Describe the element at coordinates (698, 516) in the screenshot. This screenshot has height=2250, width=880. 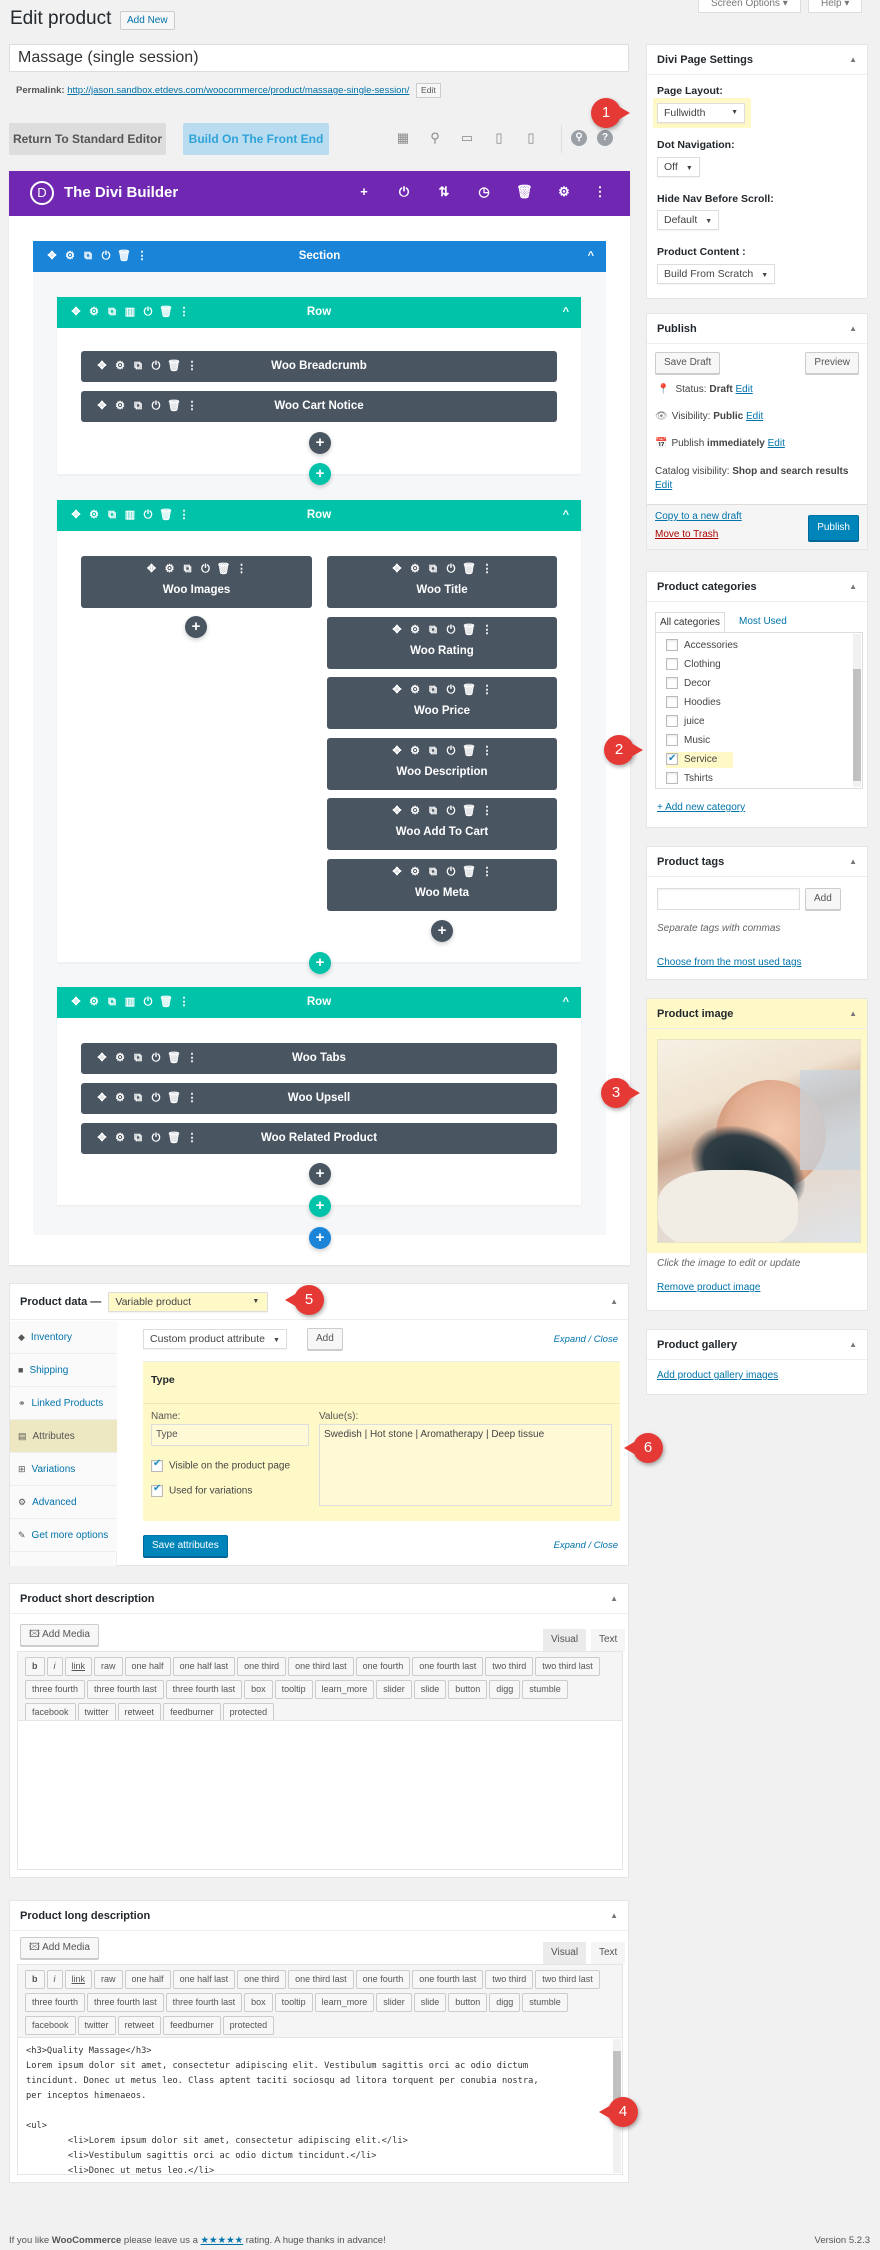
I see `copy-to-draft-link: Copy to a new draft` at that location.